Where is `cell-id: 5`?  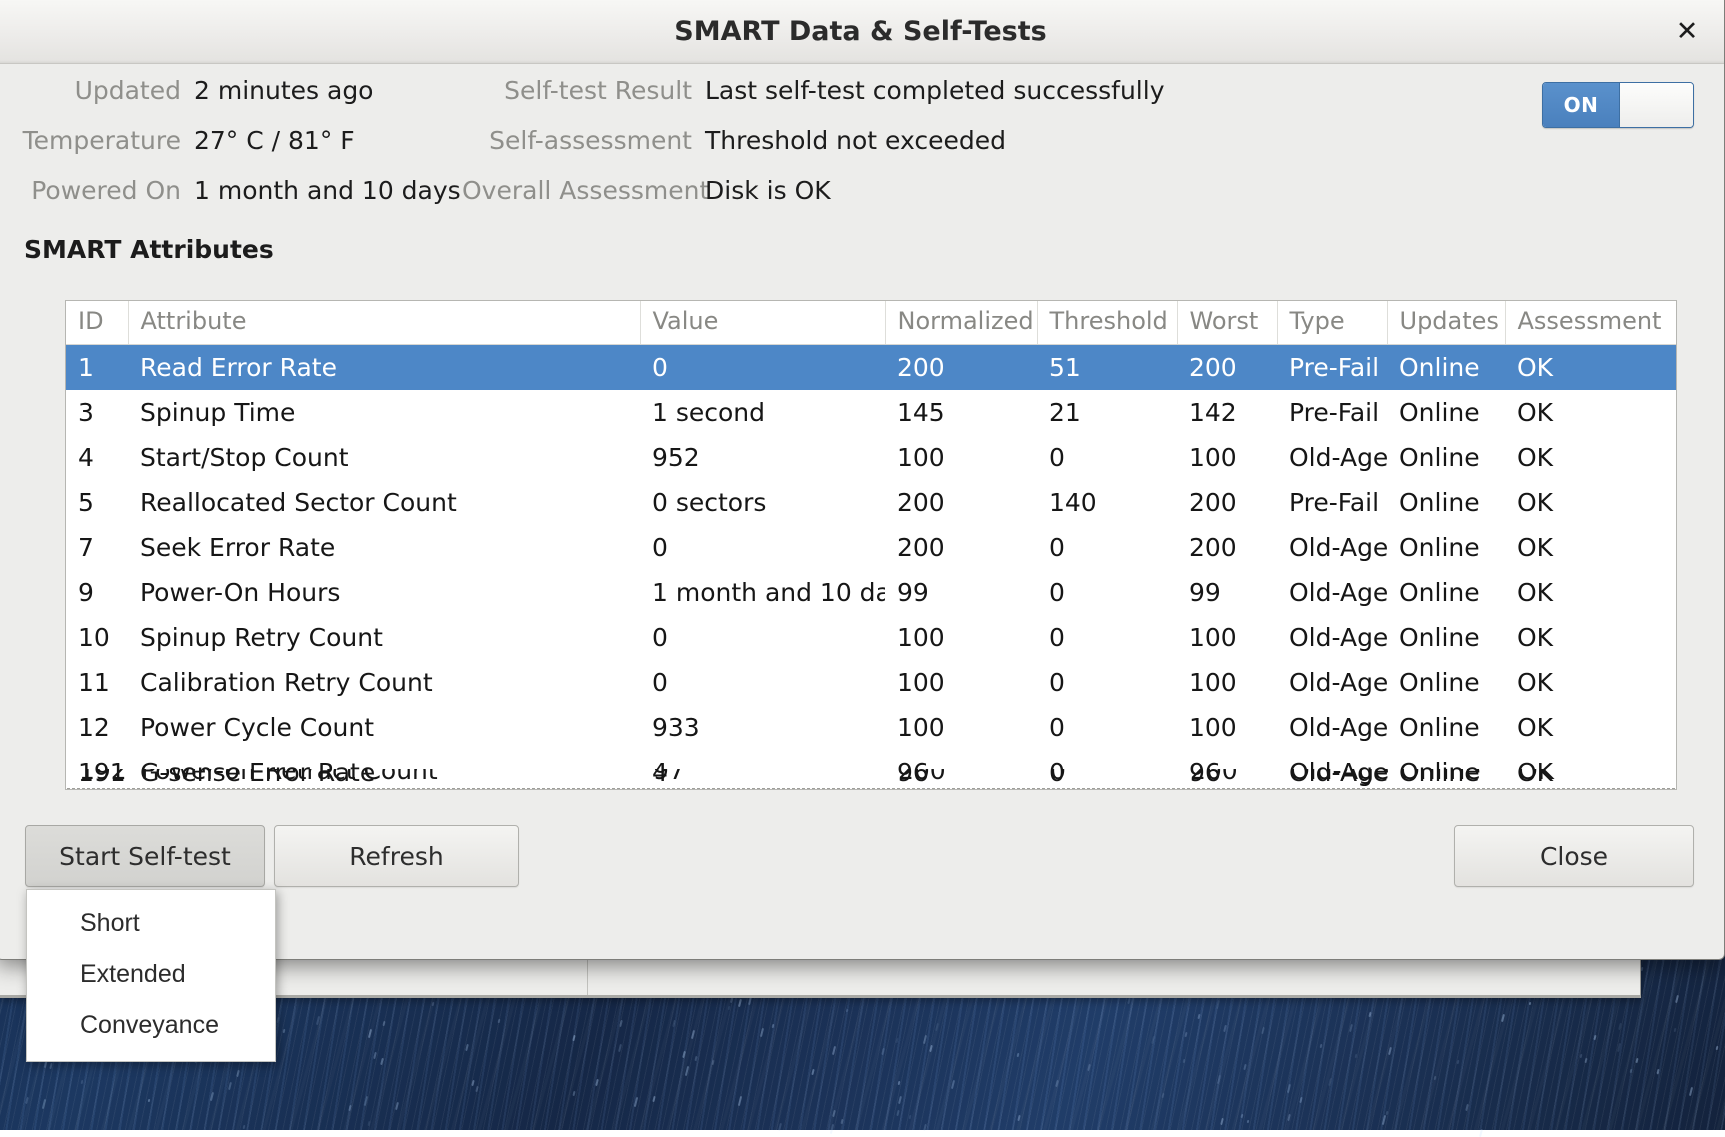 cell-id: 5 is located at coordinates (97, 502).